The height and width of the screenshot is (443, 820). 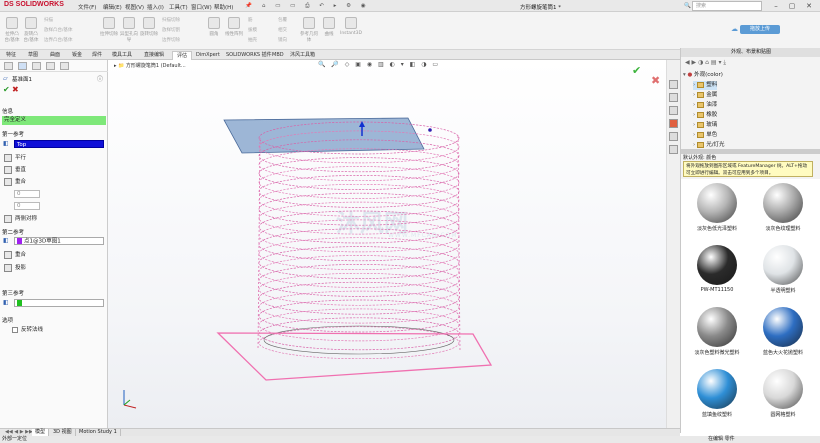 What do you see at coordinates (154, 55) in the screenshot?
I see `tab-direct-editing: 直接编辑` at bounding box center [154, 55].